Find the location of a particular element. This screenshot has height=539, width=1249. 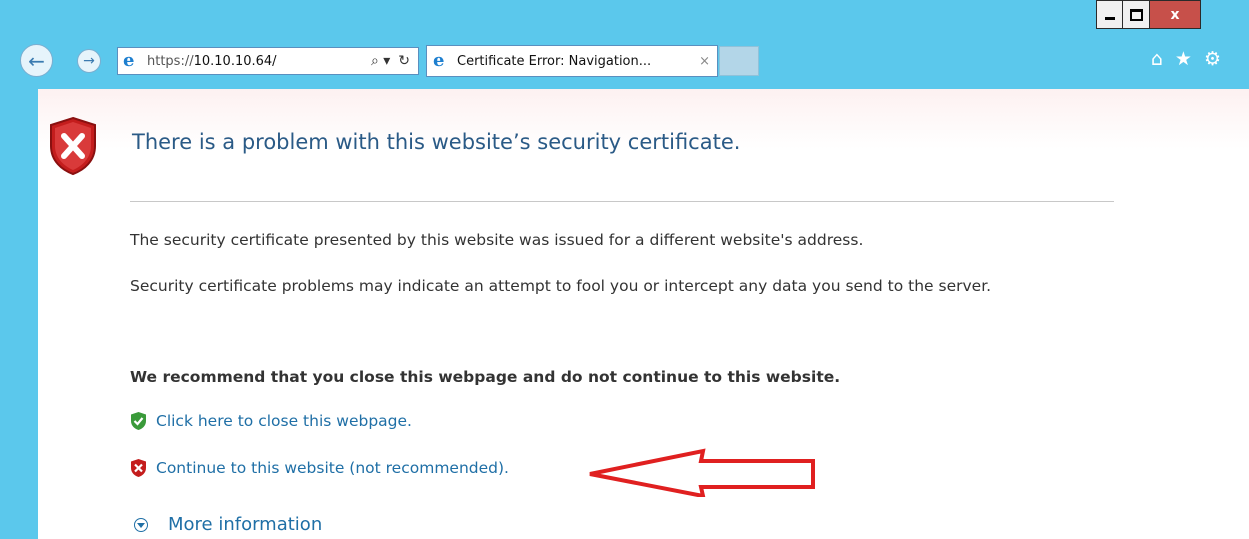

close-webpage-link: Click here to close this webpage. is located at coordinates (271, 421).